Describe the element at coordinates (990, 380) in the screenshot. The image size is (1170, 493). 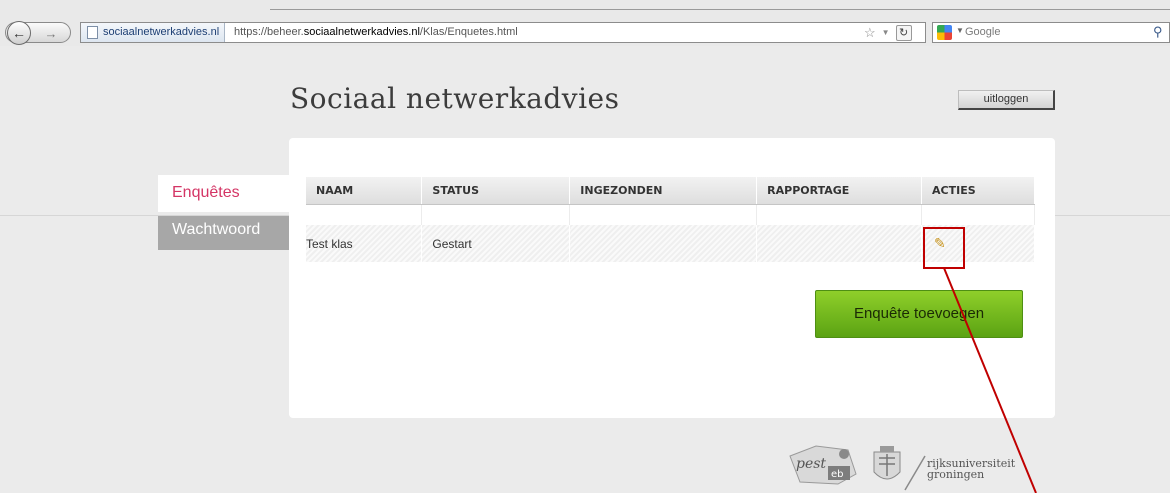
I see `annotation-pointer-line` at that location.